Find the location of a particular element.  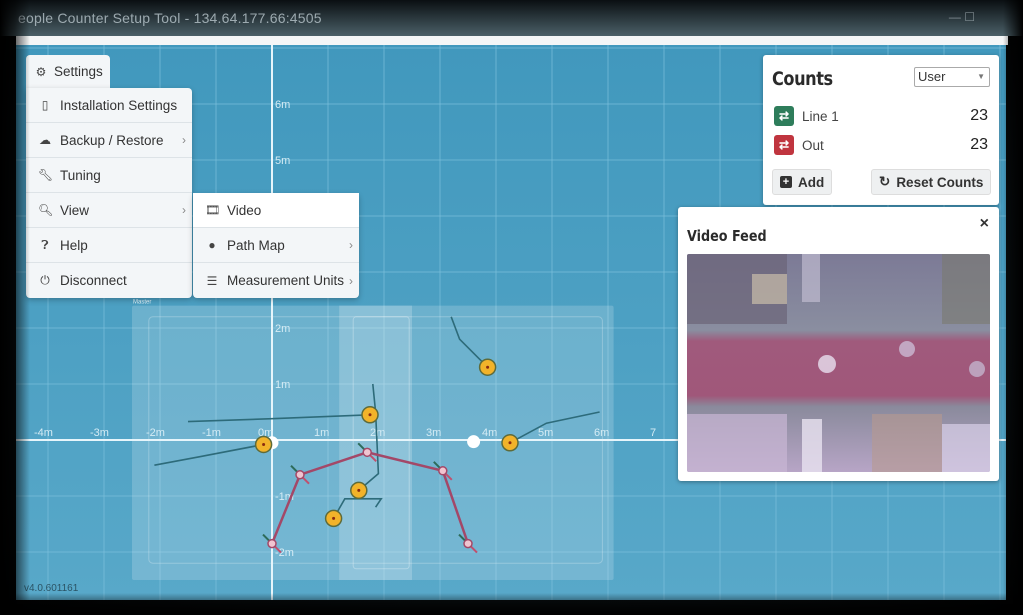

y-tick-label: 2m is located at coordinates (282, 329).